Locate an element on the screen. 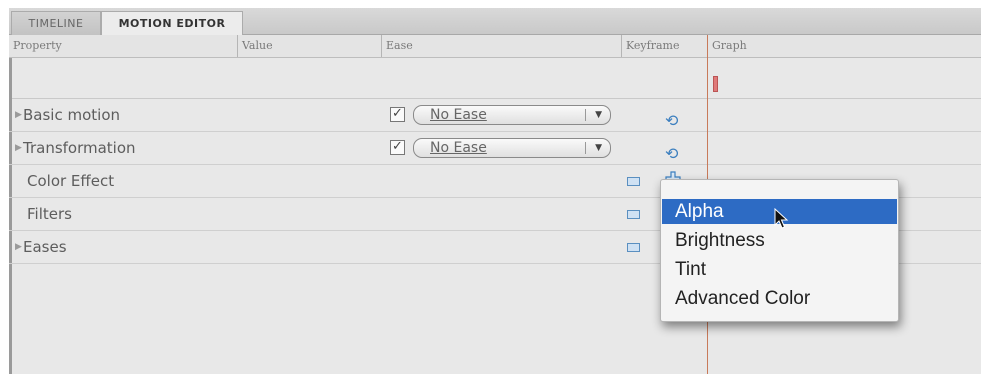 Image resolution: width=981 pixels, height=374 pixels. menu-item-label: Tint is located at coordinates (690, 269).